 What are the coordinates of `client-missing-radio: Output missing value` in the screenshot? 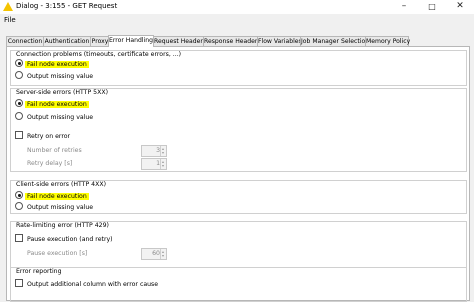 It's located at (55, 207).